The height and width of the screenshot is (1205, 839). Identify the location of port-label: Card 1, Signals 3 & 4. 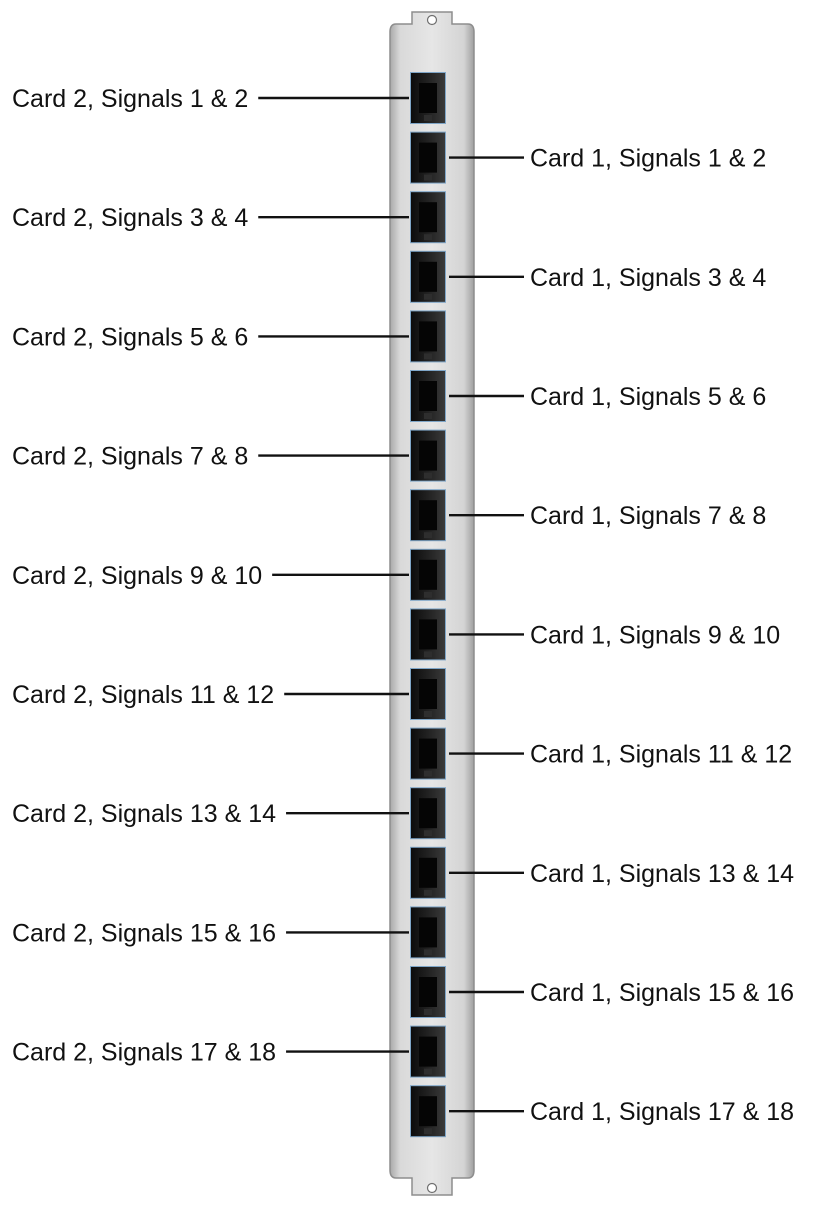
(648, 278).